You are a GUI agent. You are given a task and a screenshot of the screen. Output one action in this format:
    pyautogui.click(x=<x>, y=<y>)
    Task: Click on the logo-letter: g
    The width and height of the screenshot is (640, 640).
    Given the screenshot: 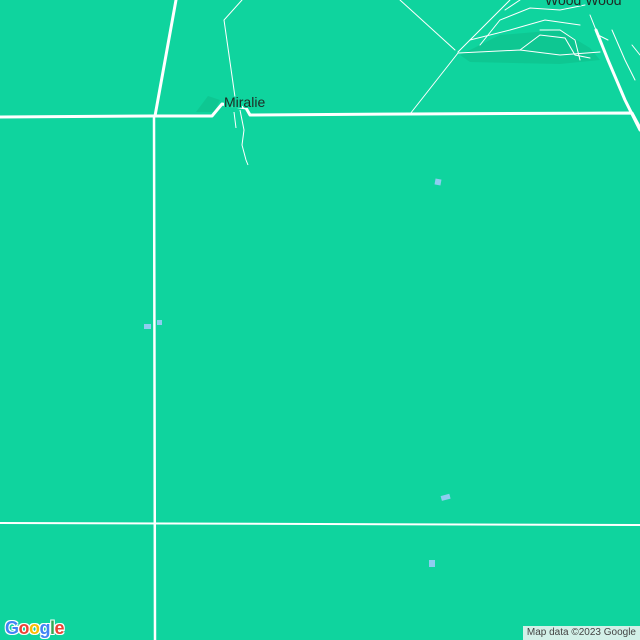 What is the action you would take?
    pyautogui.click(x=45, y=628)
    